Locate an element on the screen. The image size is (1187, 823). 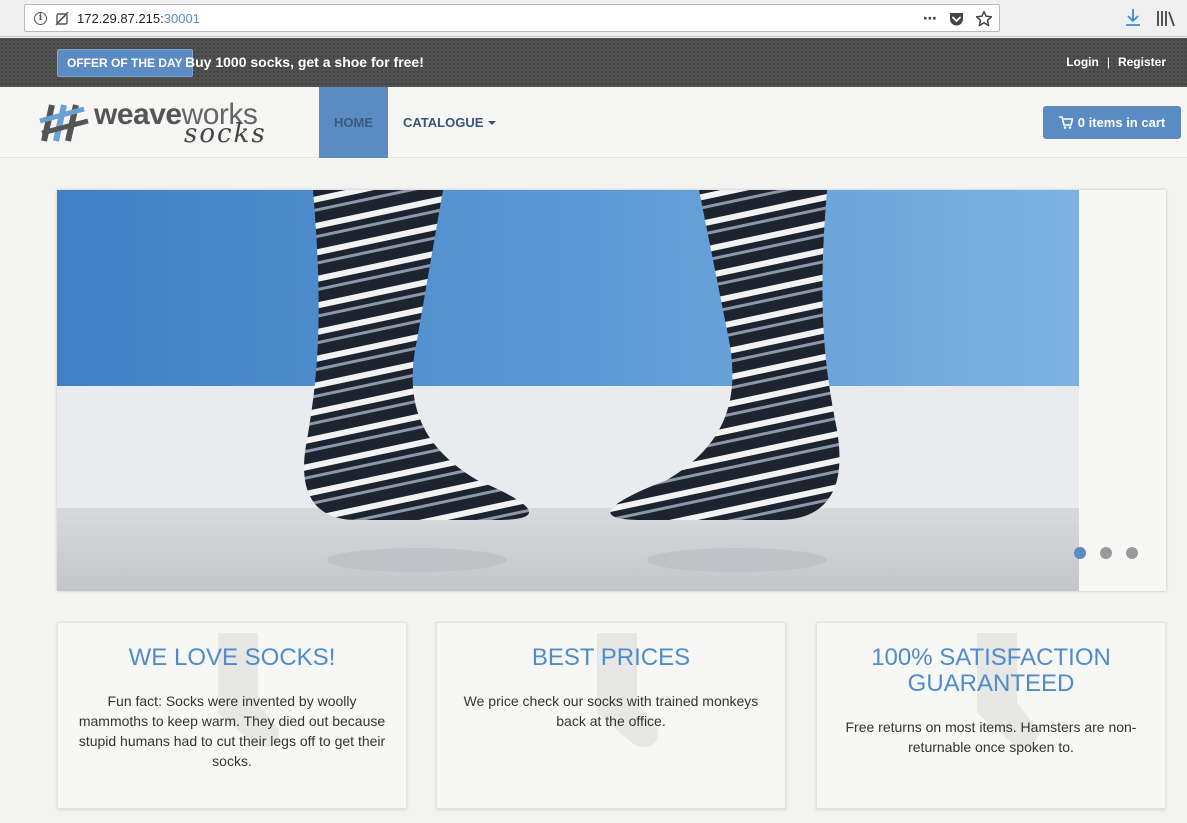
bookmark-star-icon is located at coordinates (984, 19).